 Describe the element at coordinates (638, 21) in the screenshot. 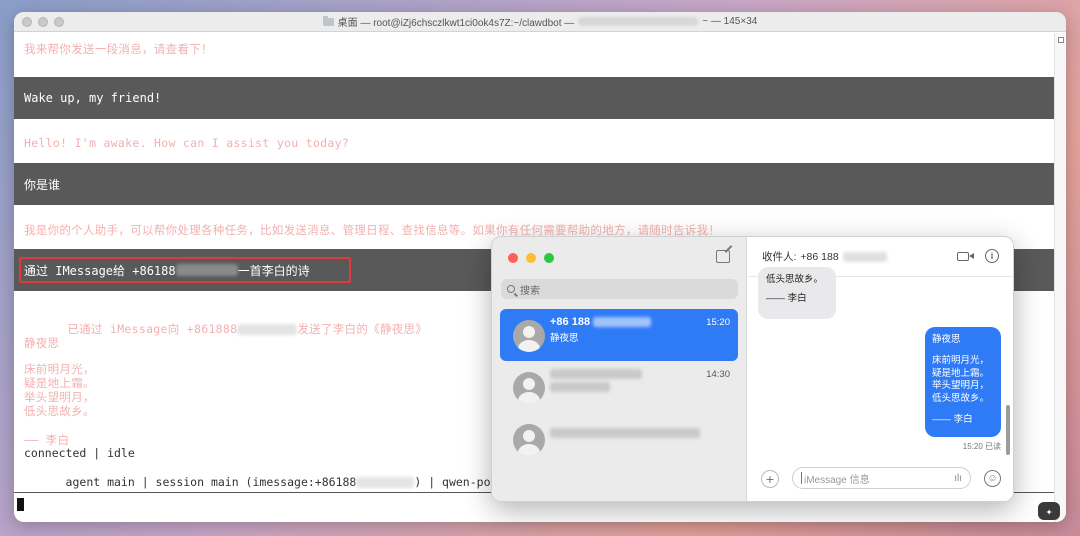

I see `redacted-host` at that location.